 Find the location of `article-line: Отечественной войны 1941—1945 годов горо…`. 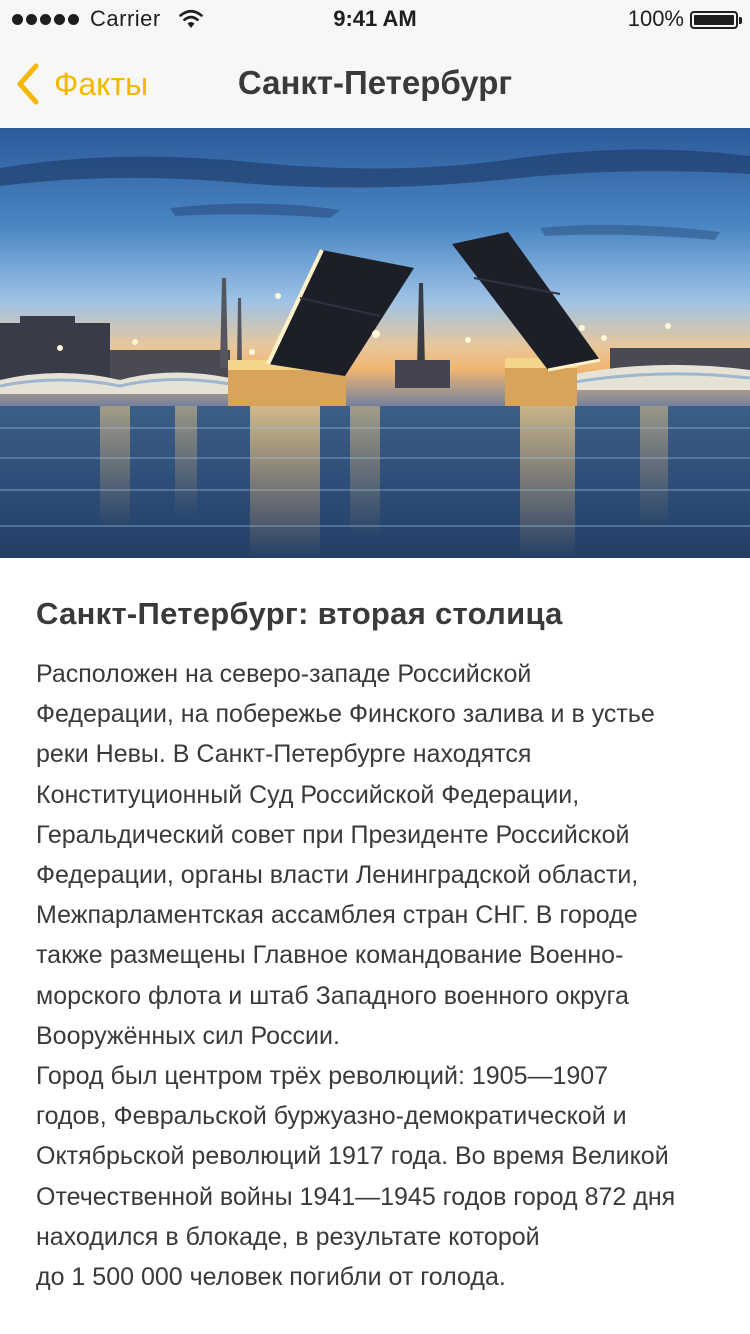

article-line: Отечественной войны 1941—1945 годов горо… is located at coordinates (356, 1196).